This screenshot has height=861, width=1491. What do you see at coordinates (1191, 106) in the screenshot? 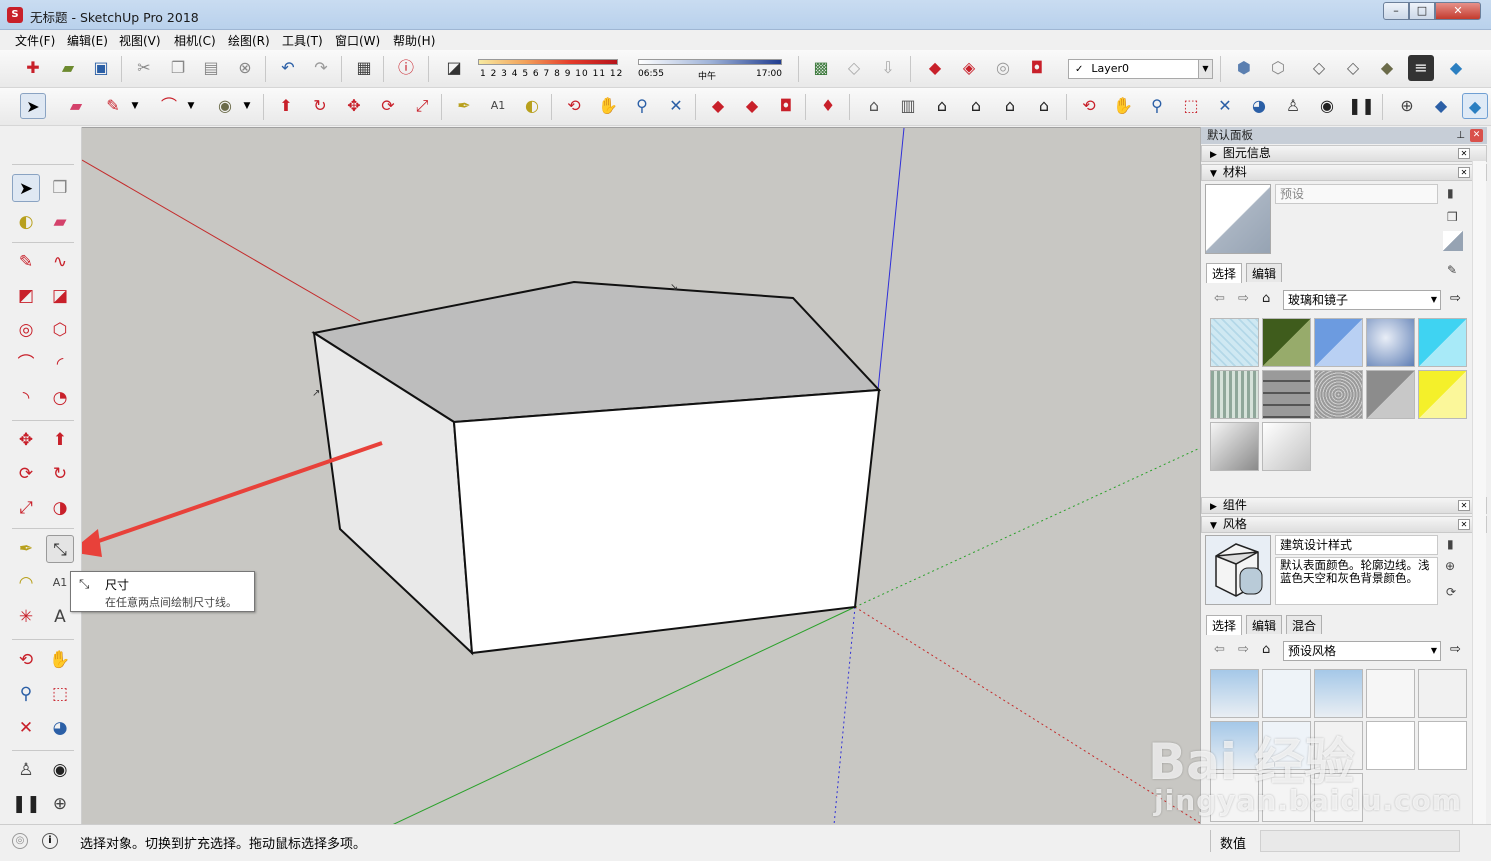
I see `zoom-window-icon: ⬚` at bounding box center [1191, 106].